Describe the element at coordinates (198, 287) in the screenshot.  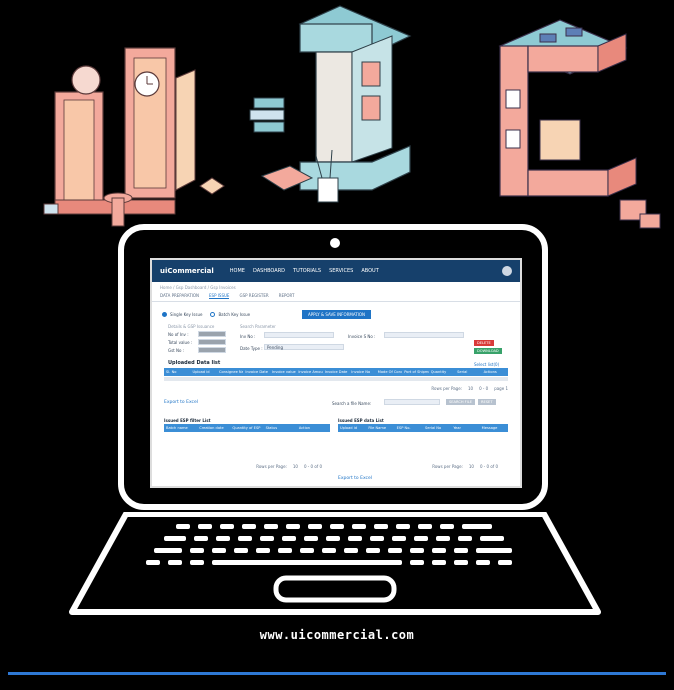
I see `breadcrumb: Home / Gsp Dashboard / Gsp Invoices` at that location.